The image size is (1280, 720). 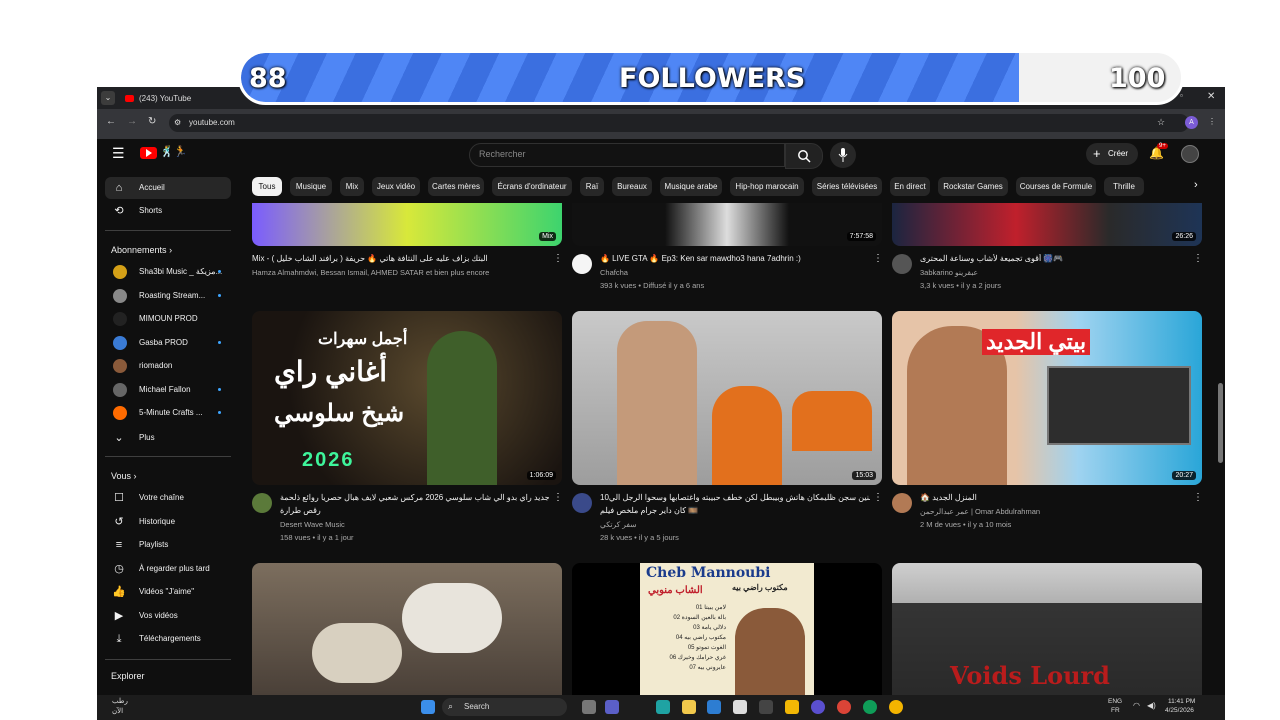 What do you see at coordinates (407, 629) in the screenshot?
I see `video-thumbnail` at bounding box center [407, 629].